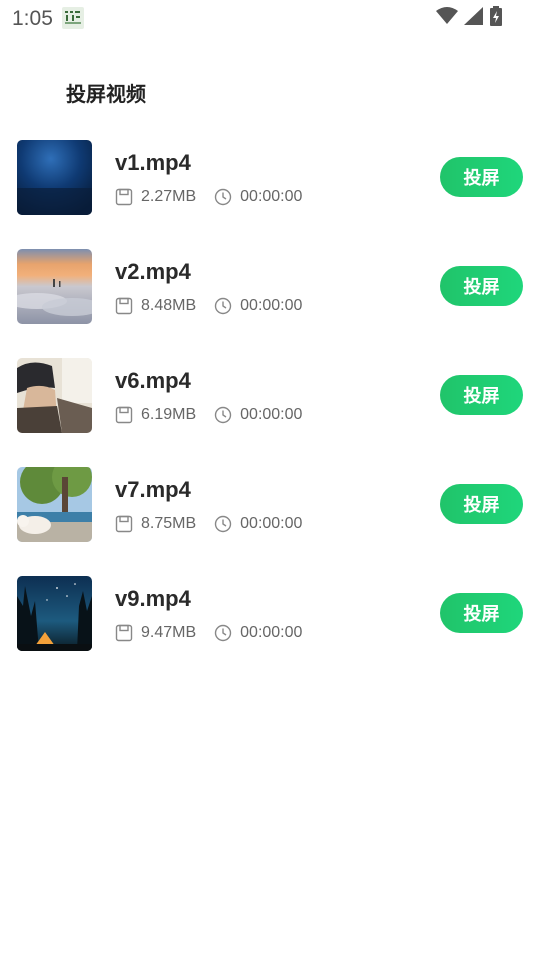 This screenshot has width=540, height=960. I want to click on video-file-size: 8.75MB, so click(169, 523).